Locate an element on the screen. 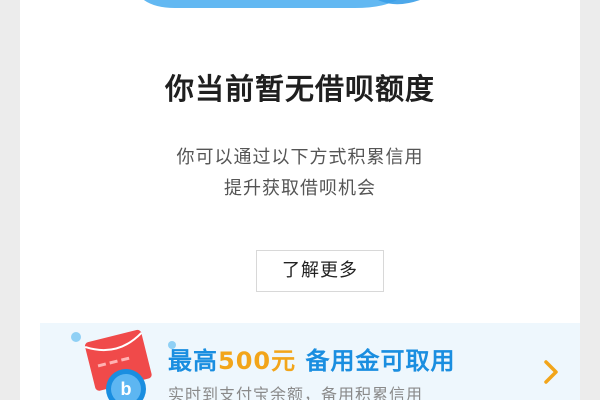 The width and height of the screenshot is (600, 400). learn-more-button: 了解更多 is located at coordinates (320, 271).